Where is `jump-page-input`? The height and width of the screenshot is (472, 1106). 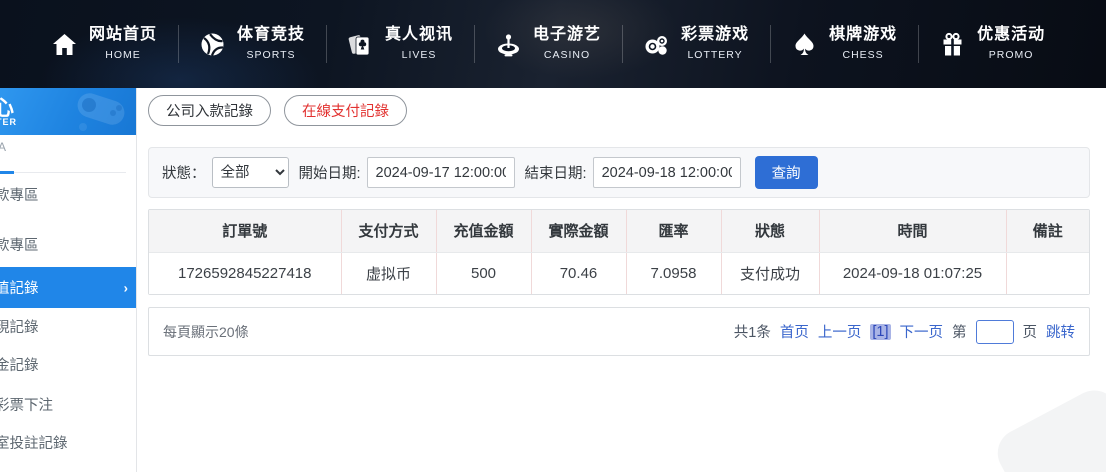
jump-page-input is located at coordinates (994, 331).